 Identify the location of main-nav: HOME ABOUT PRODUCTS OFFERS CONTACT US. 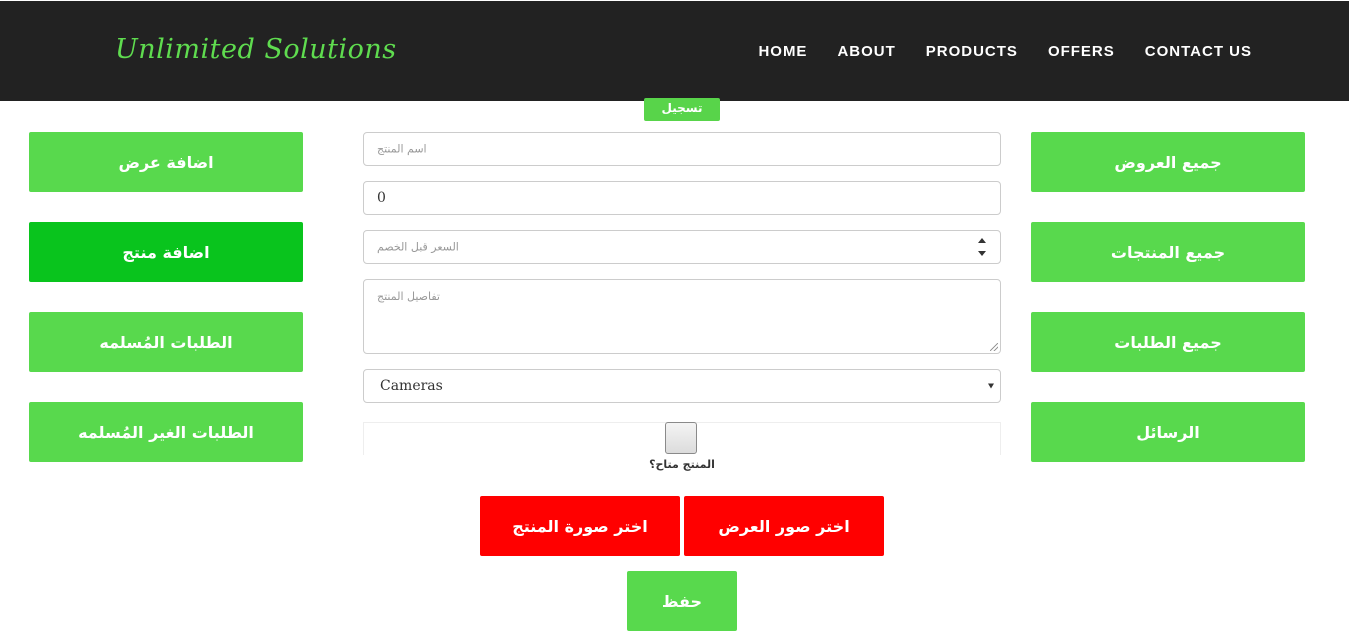
(1005, 51).